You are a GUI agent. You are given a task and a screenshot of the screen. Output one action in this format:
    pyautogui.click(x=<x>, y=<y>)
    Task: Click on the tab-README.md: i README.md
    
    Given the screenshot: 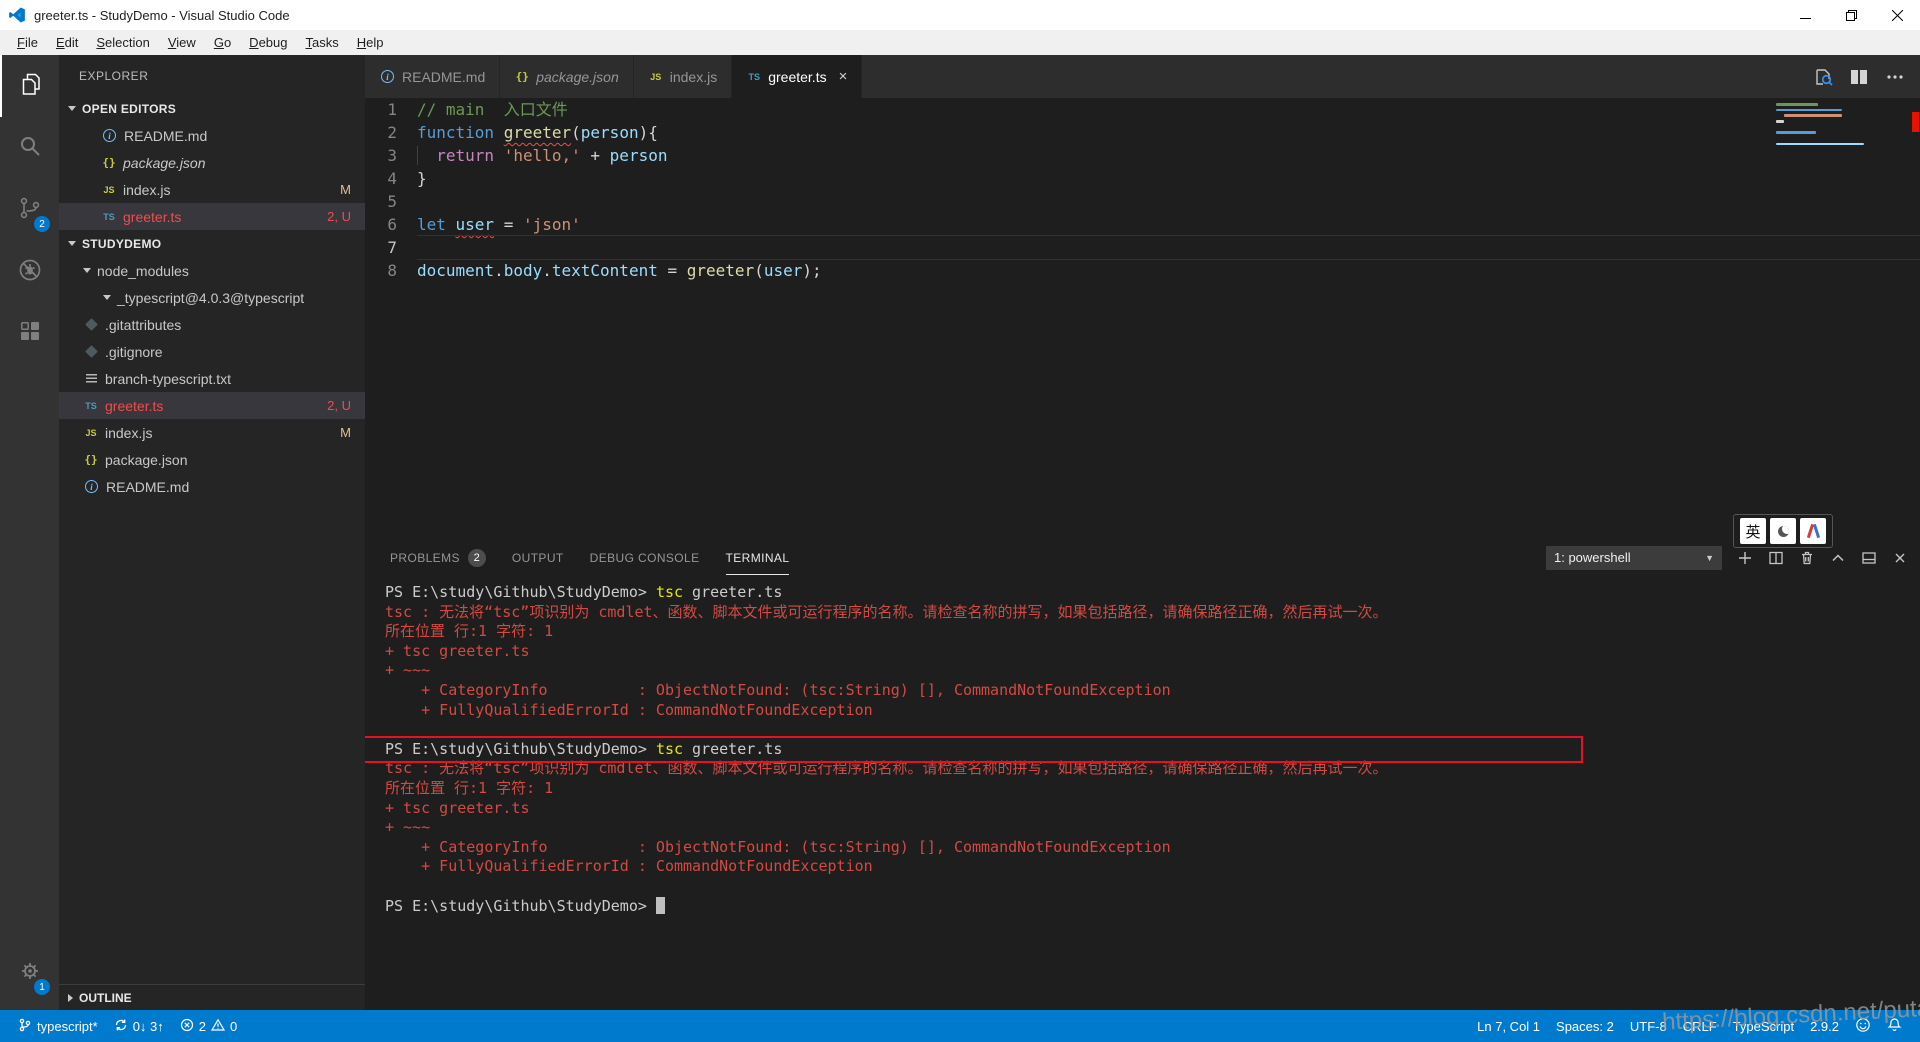 What is the action you would take?
    pyautogui.click(x=433, y=76)
    